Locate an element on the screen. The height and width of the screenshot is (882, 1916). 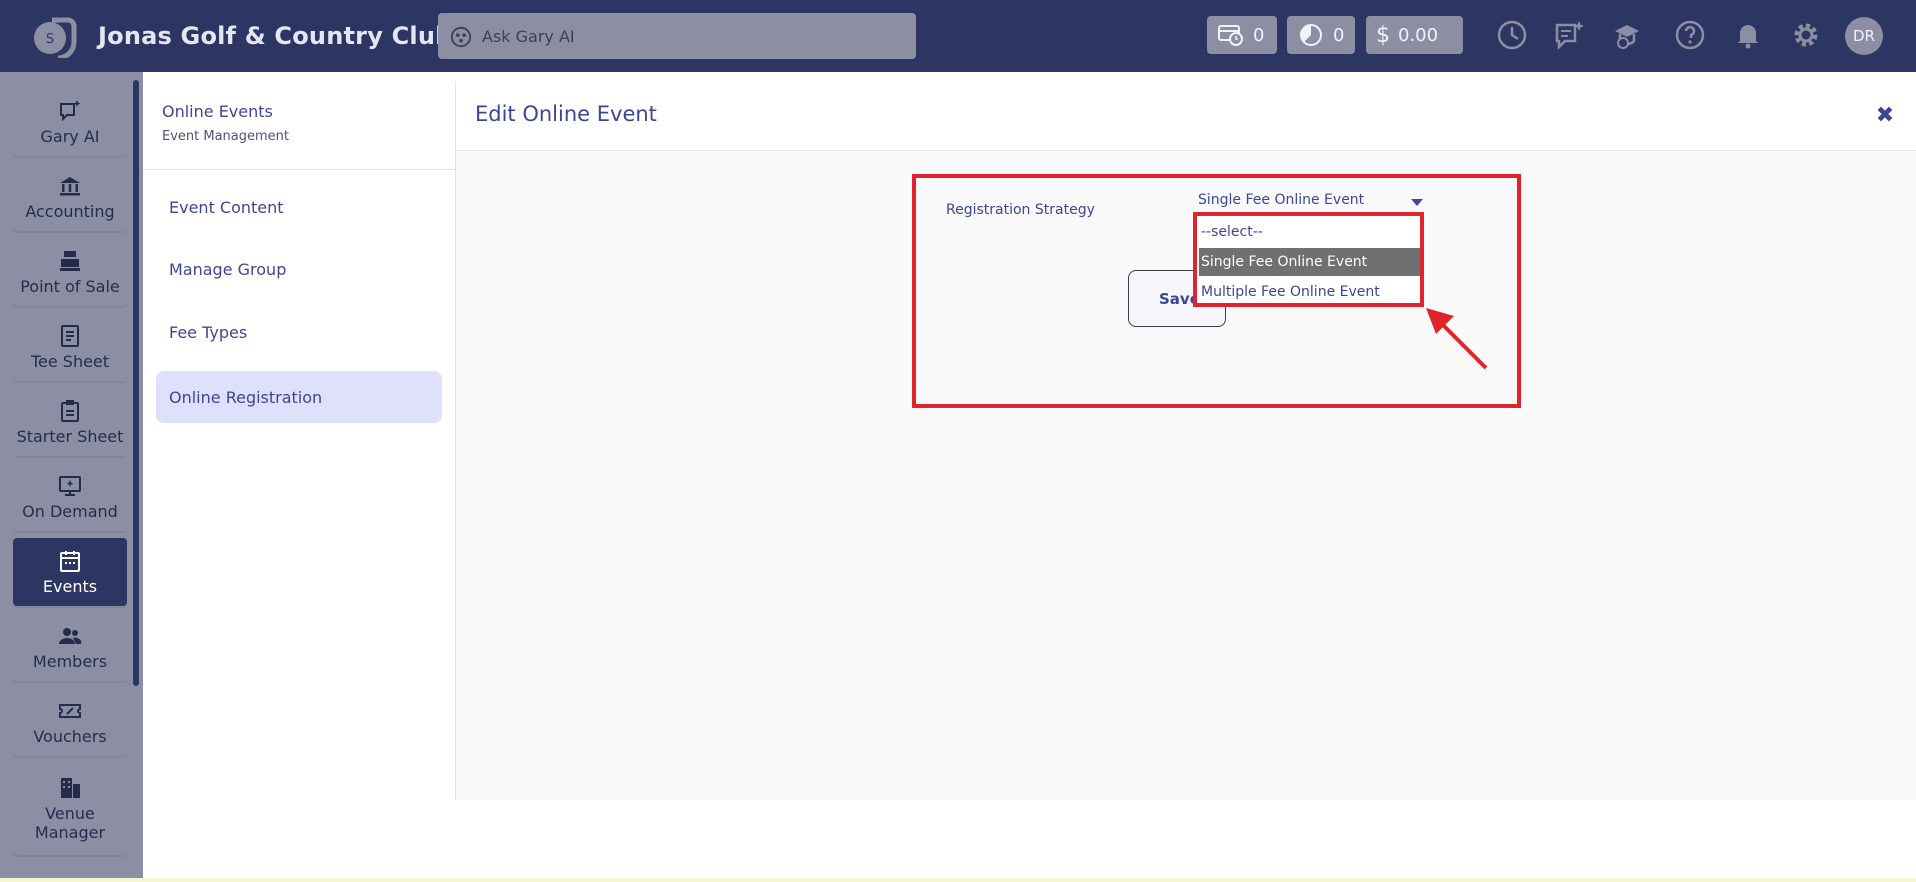
annotation-arrow-icon is located at coordinates (1457, 339).